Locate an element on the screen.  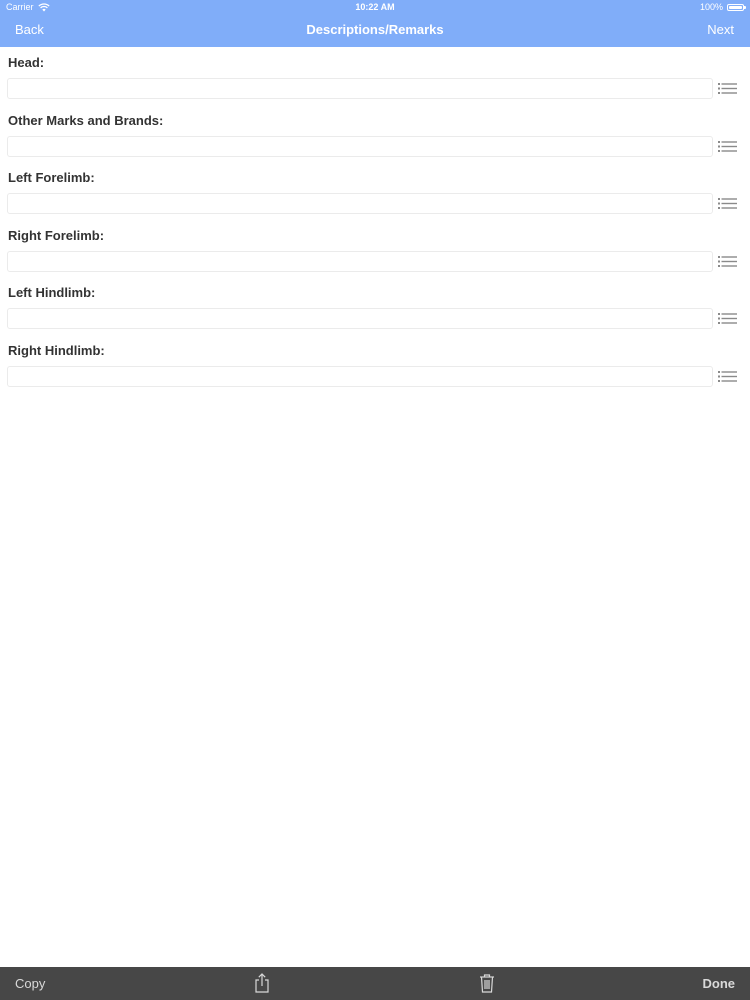
delete-button is located at coordinates (487, 983).